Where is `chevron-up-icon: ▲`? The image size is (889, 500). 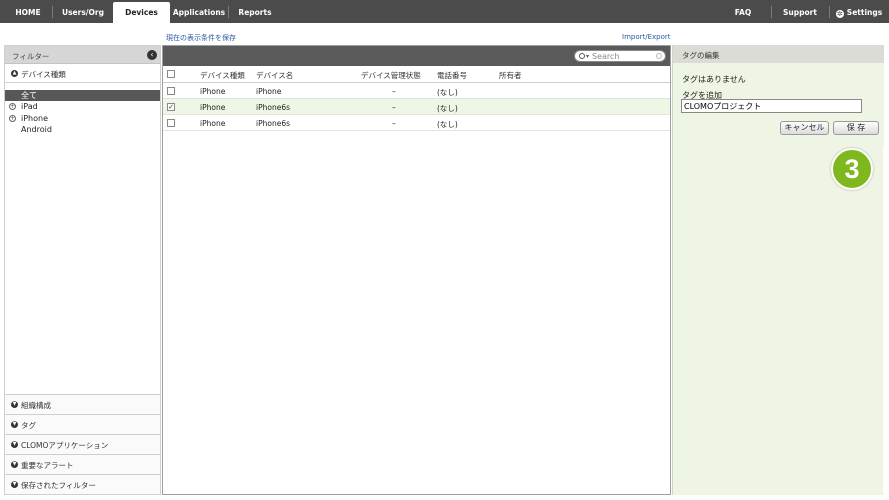
chevron-up-icon: ▲ is located at coordinates (14, 73).